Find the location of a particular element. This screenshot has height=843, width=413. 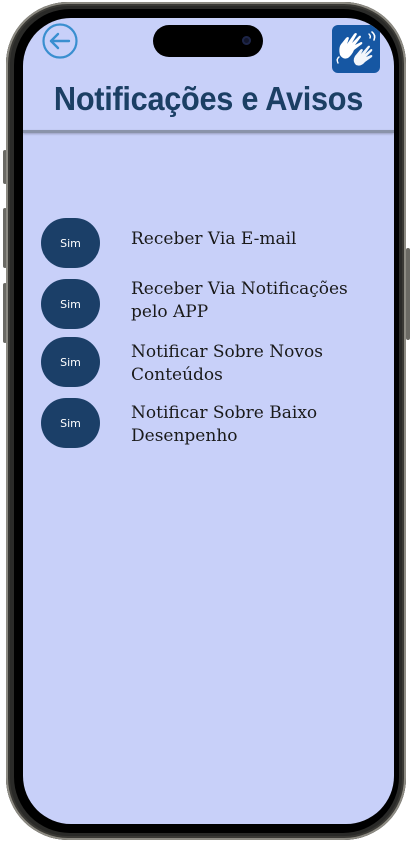

power-button is located at coordinates (408, 294).